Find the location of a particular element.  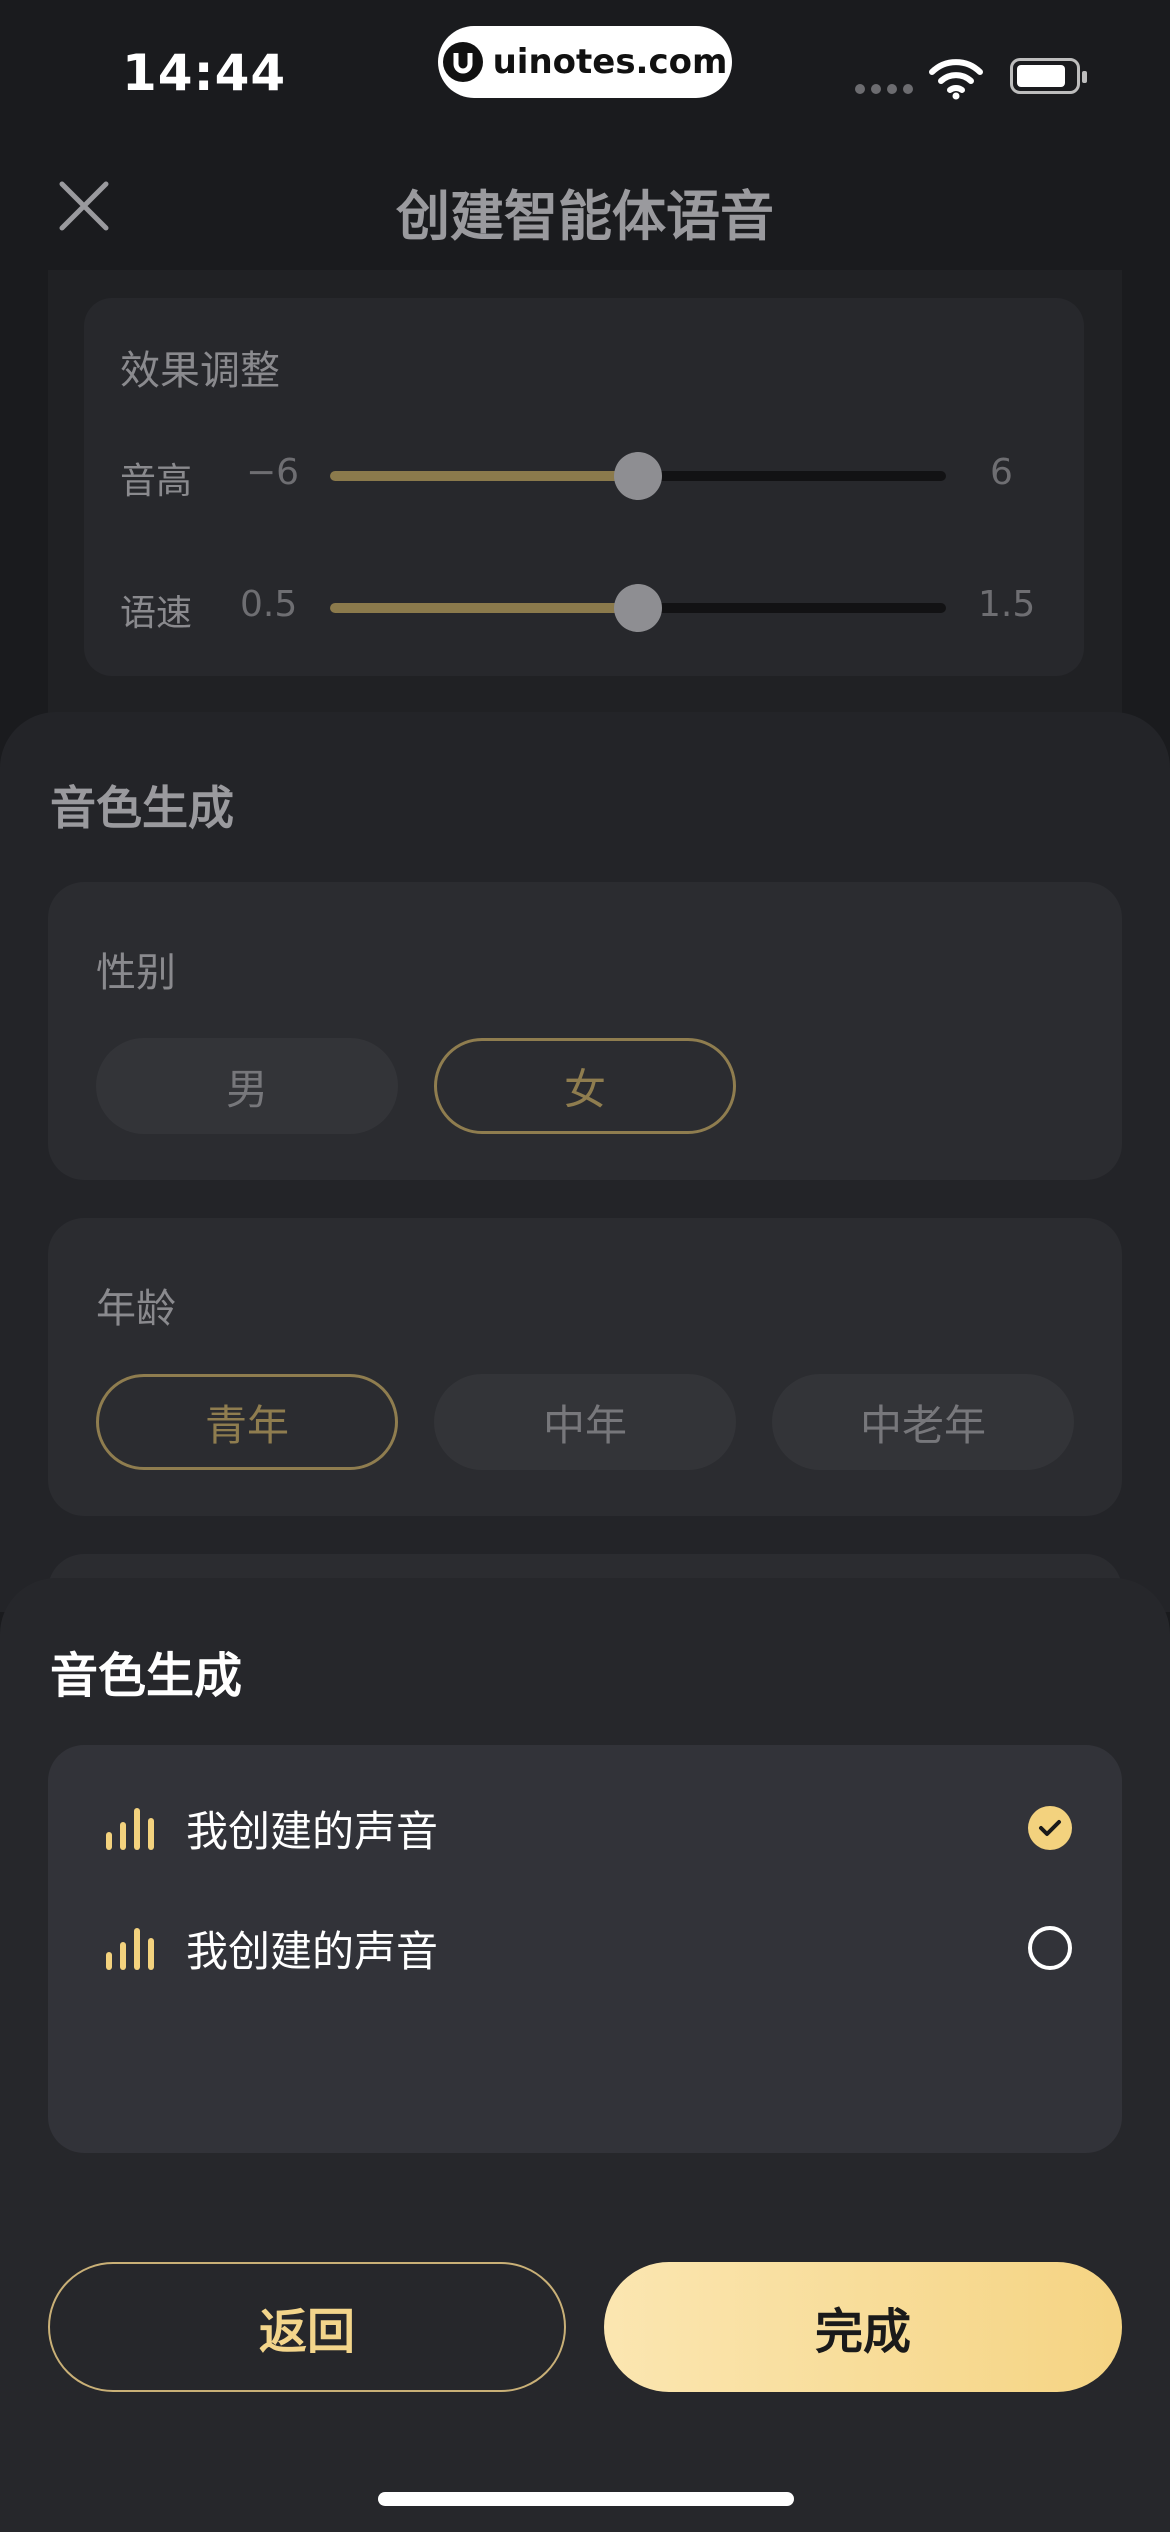

home-indicator is located at coordinates (586, 2499).